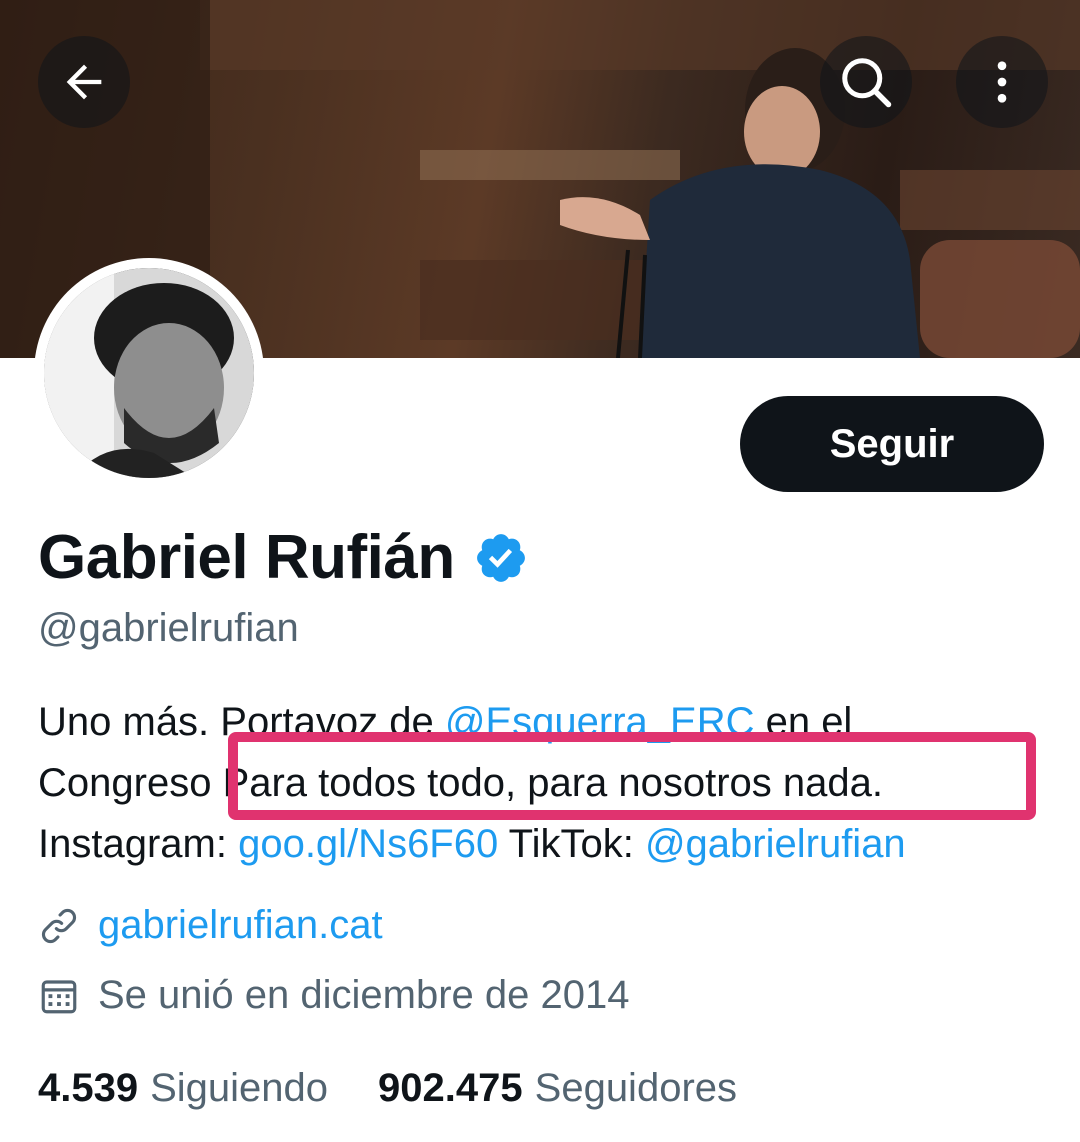 This screenshot has width=1080, height=1142. I want to click on link-icon, so click(59, 925).